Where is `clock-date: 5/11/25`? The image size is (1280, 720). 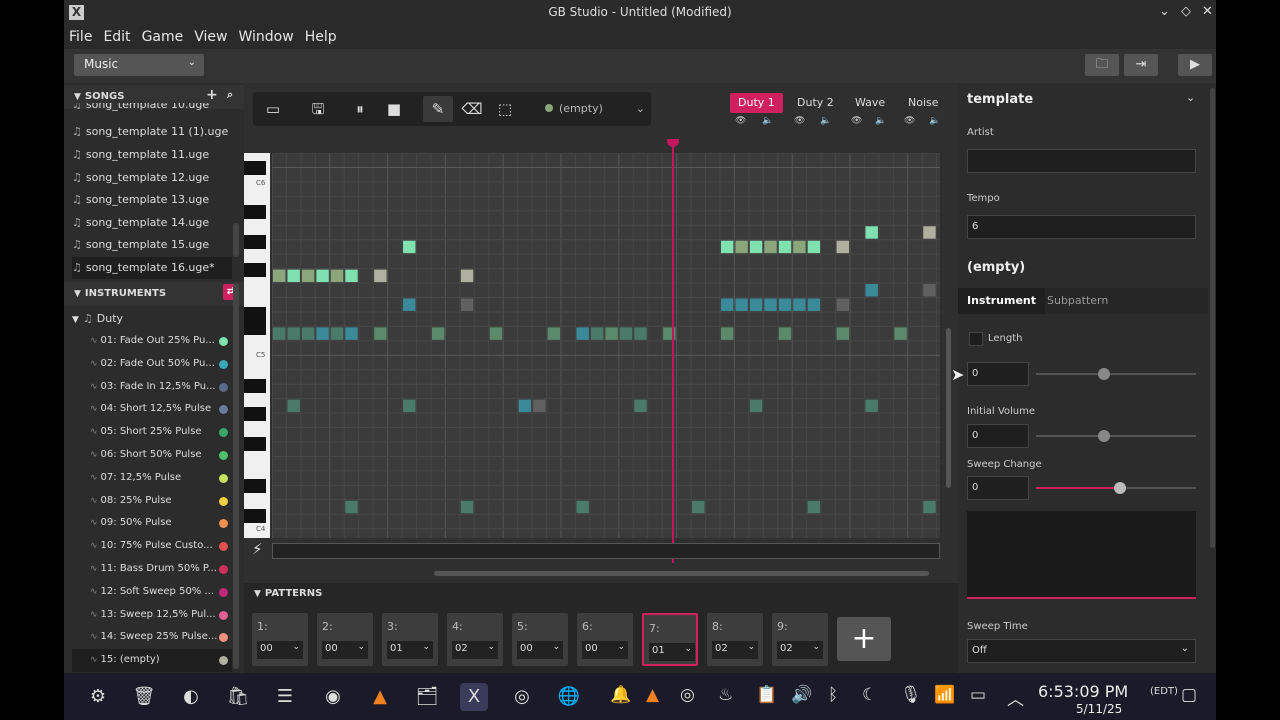 clock-date: 5/11/25 is located at coordinates (1099, 709).